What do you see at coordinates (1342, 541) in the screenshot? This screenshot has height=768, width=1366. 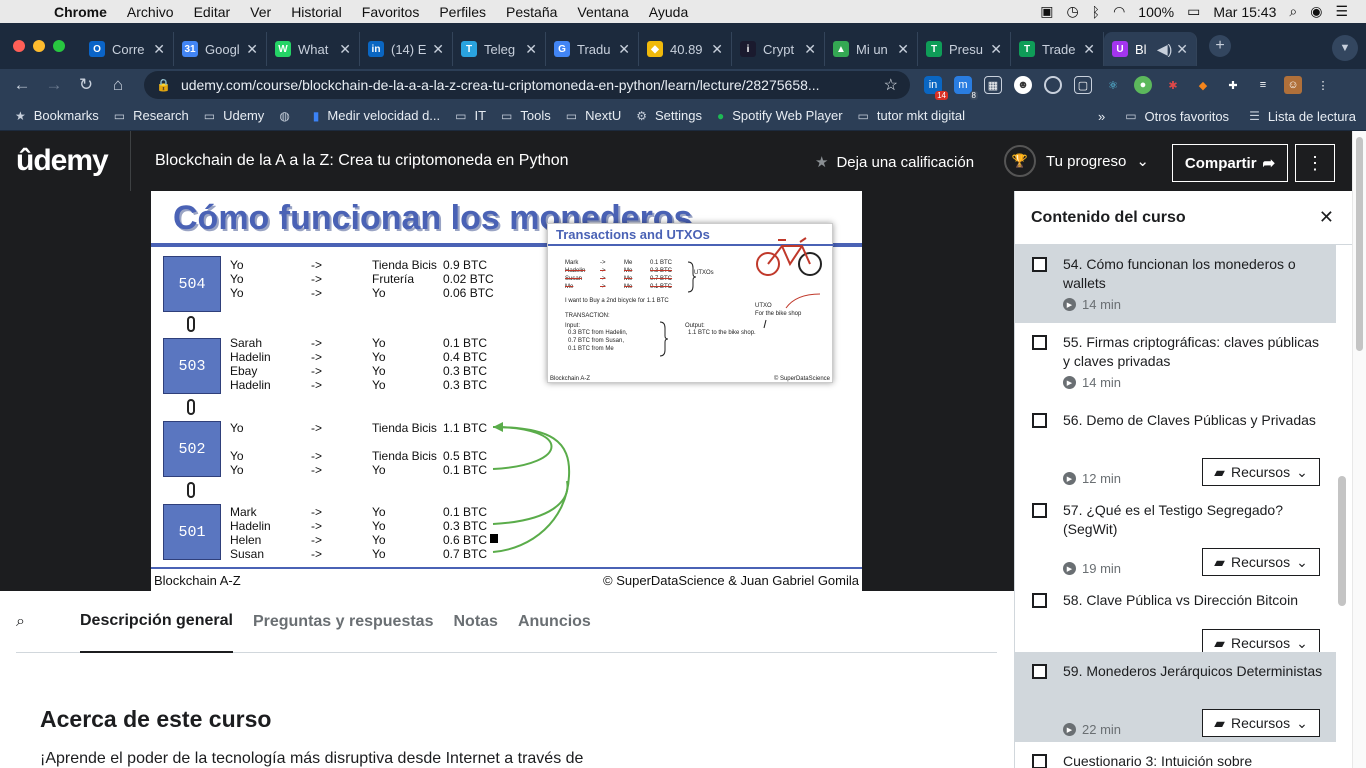 I see `sidebar-scrollbar` at bounding box center [1342, 541].